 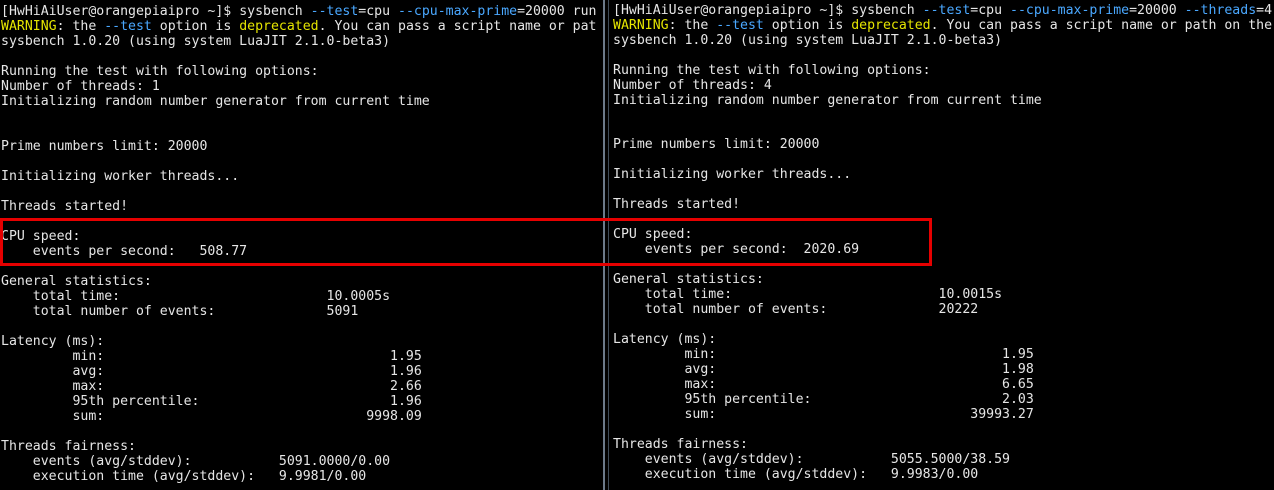 What do you see at coordinates (1157, 10) in the screenshot?
I see `max-prime-value: =20000` at bounding box center [1157, 10].